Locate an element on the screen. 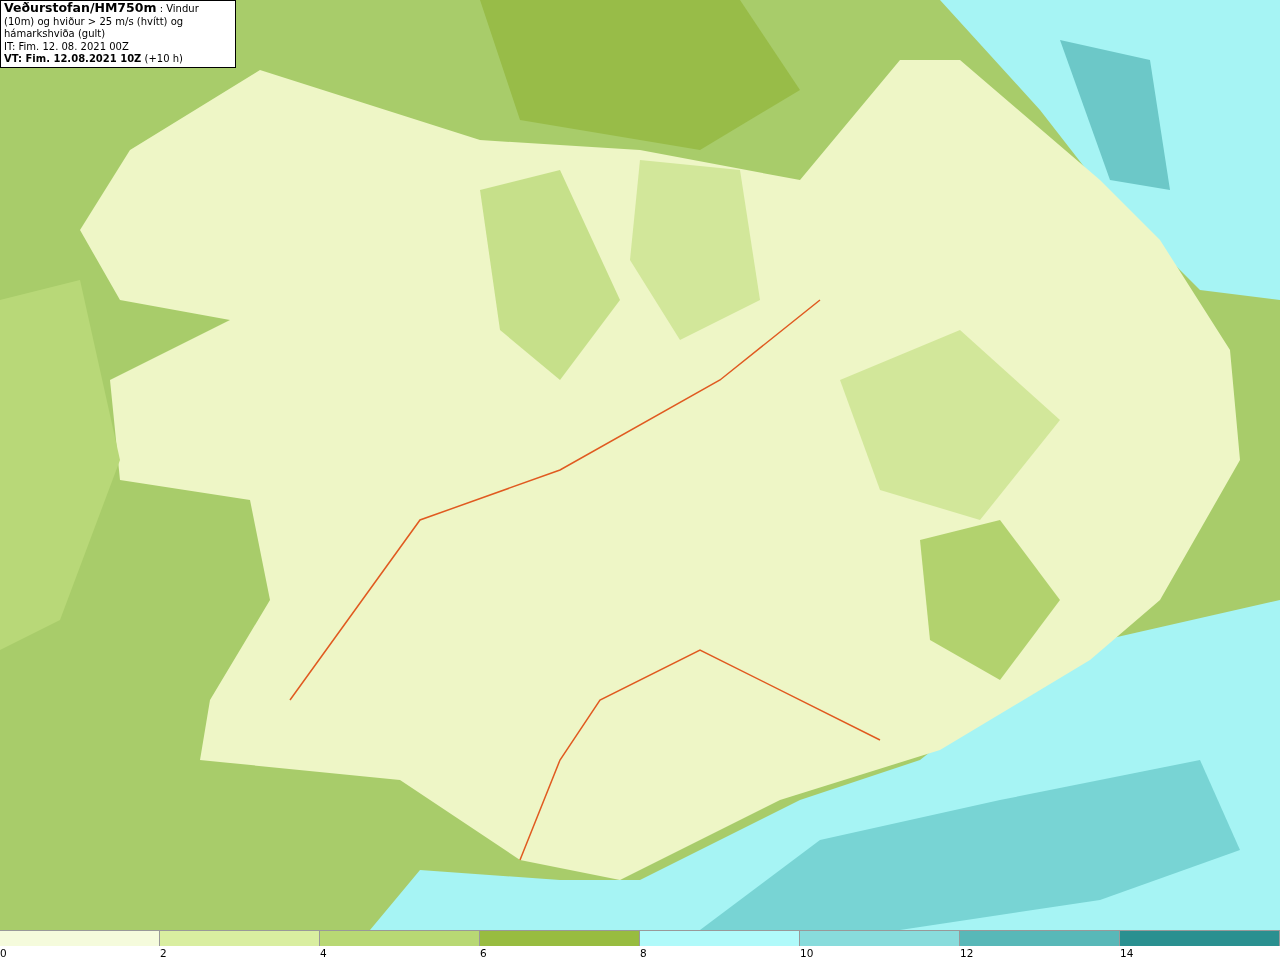 Image resolution: width=1280 pixels, height=960 pixels. legend-label: 2 is located at coordinates (163, 953).